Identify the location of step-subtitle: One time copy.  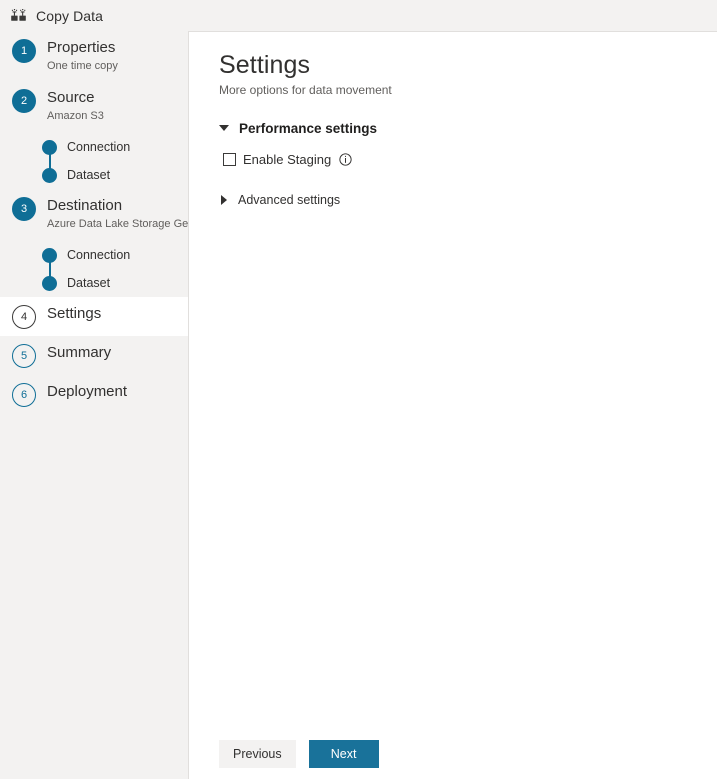
(82, 66).